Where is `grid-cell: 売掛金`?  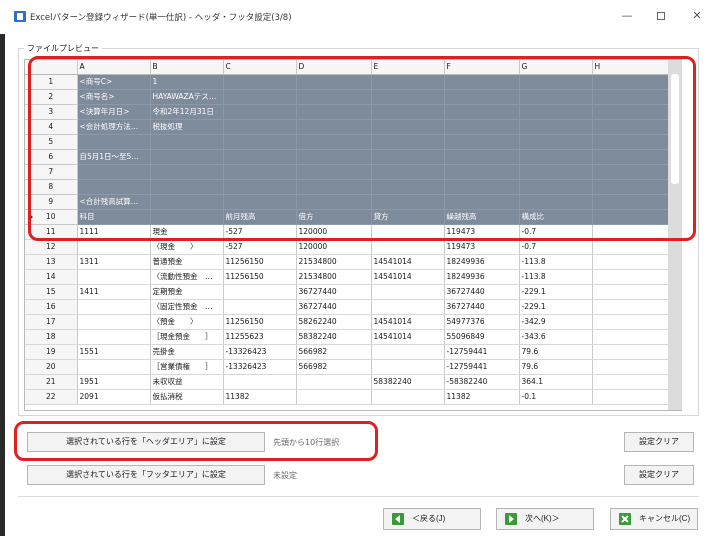
grid-cell: 売掛金 is located at coordinates (187, 352).